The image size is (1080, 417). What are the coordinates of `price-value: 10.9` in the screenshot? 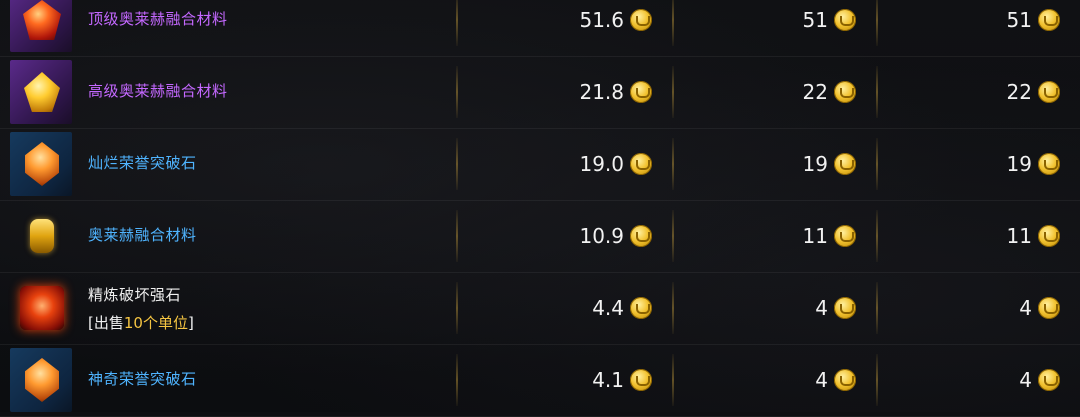 It's located at (601, 236).